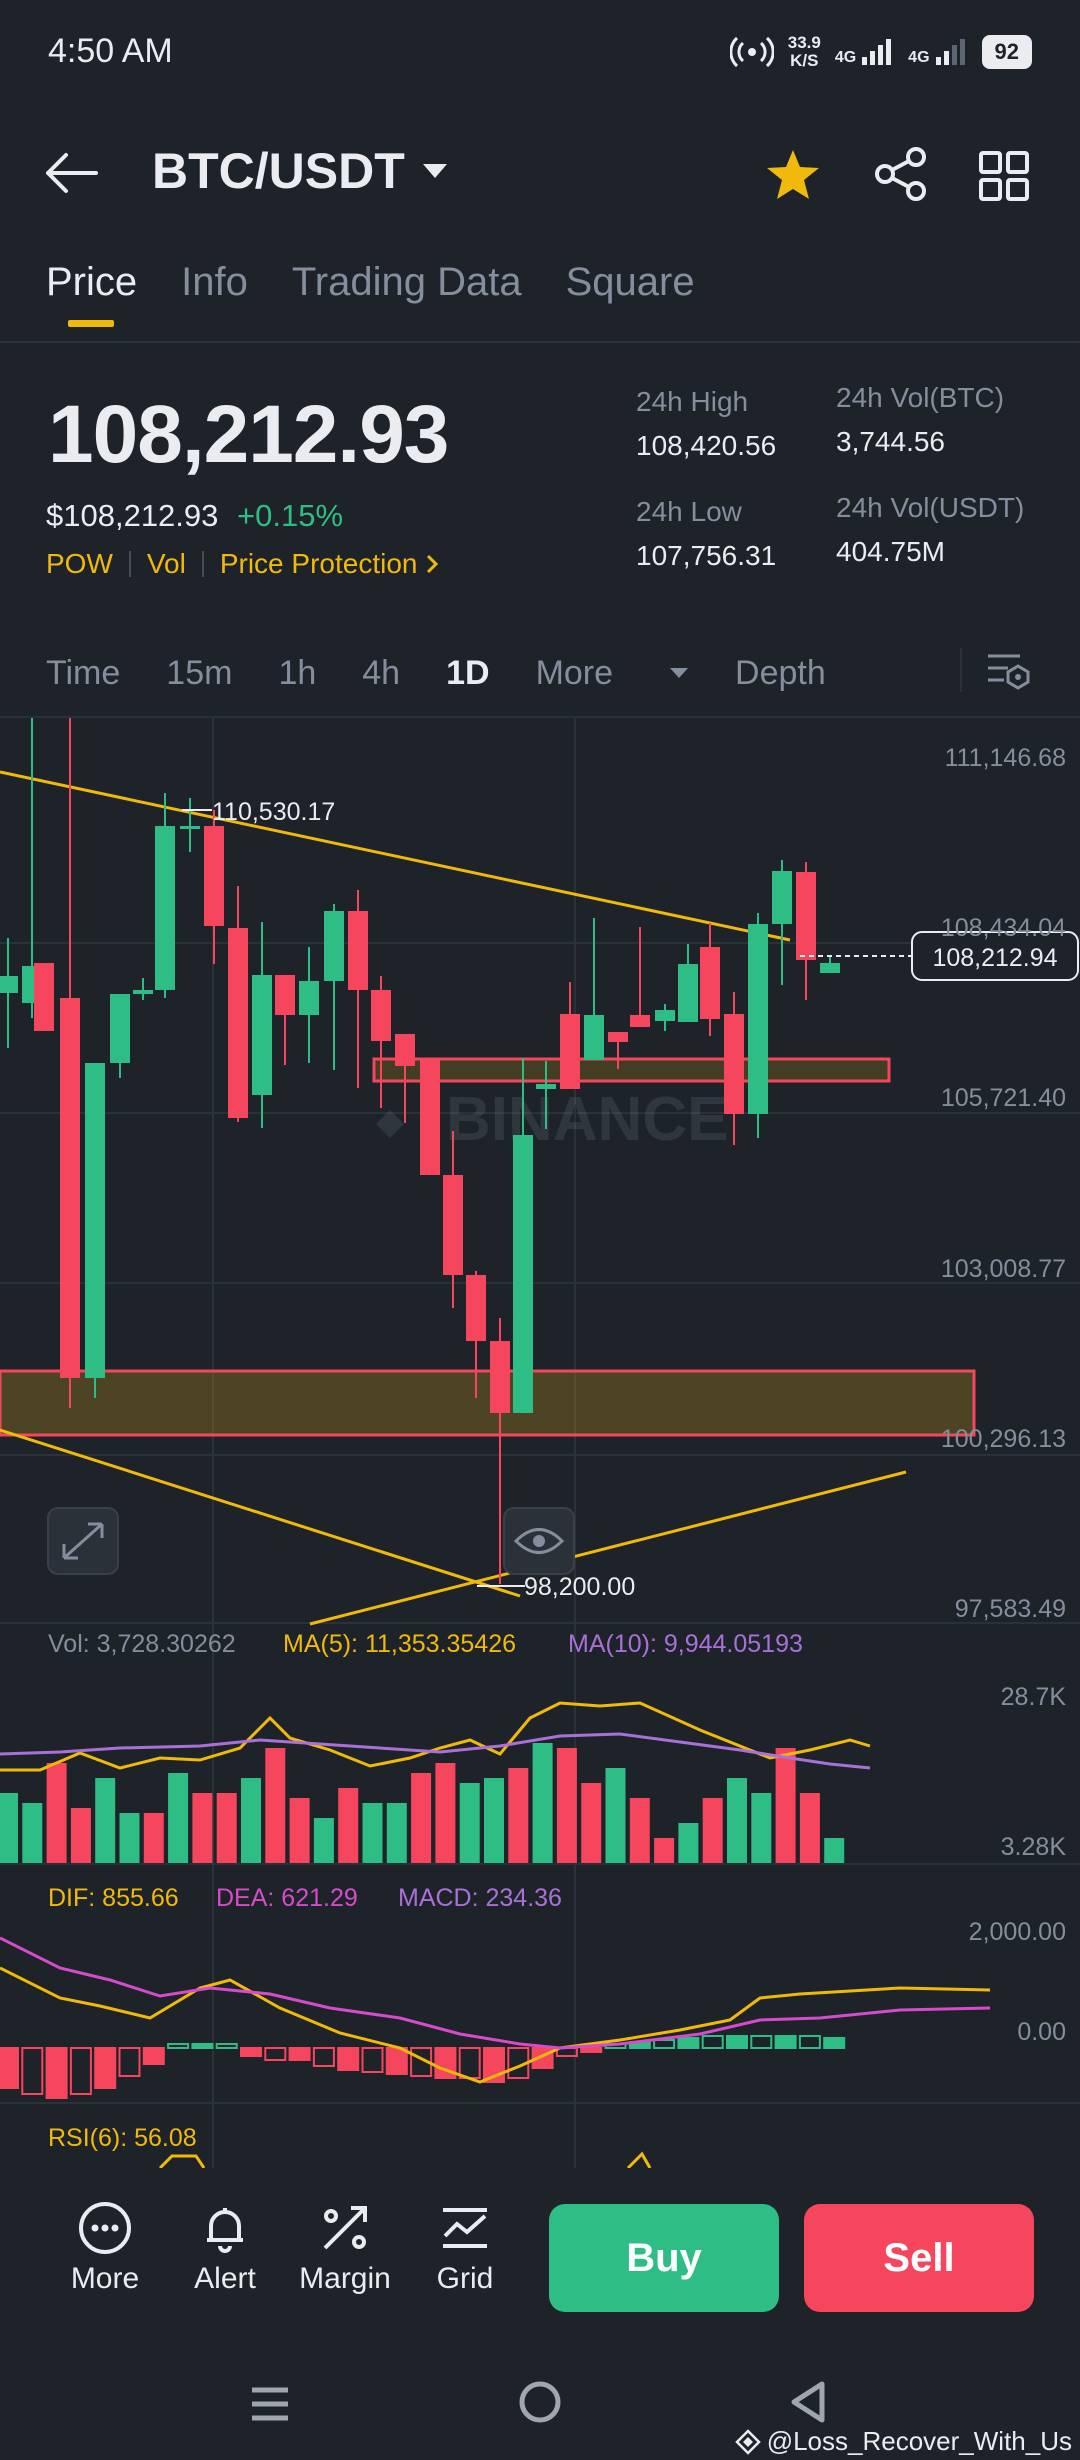 Image resolution: width=1080 pixels, height=2460 pixels. What do you see at coordinates (1003, 928) in the screenshot?
I see `price-axis-label: 108,434.04` at bounding box center [1003, 928].